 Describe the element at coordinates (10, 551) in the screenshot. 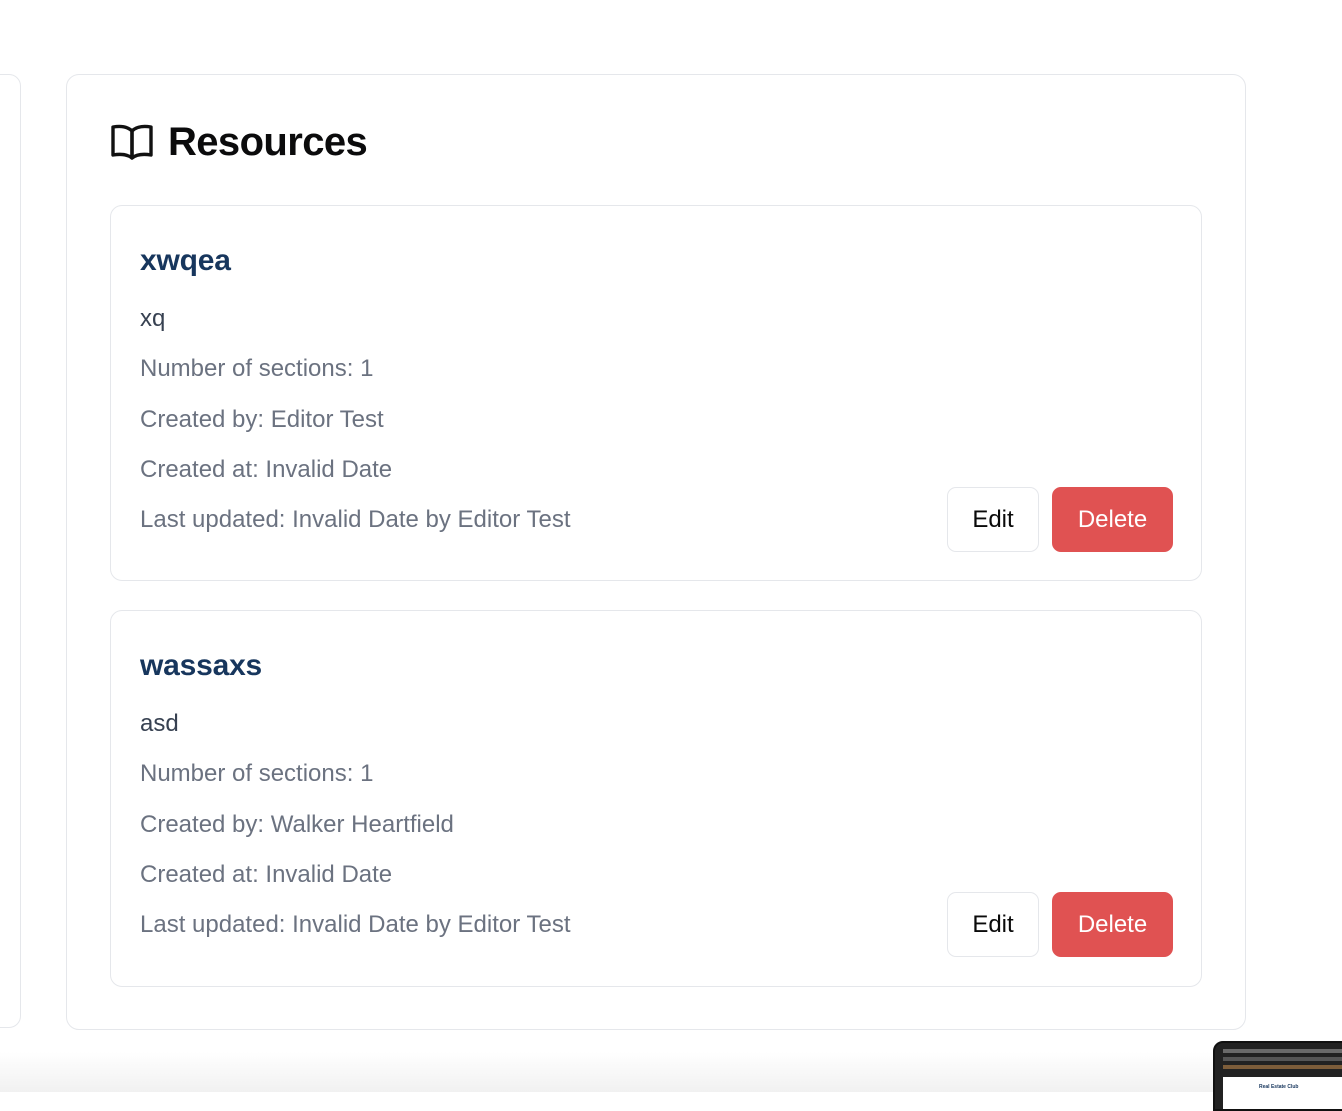

I see `left-panel` at that location.